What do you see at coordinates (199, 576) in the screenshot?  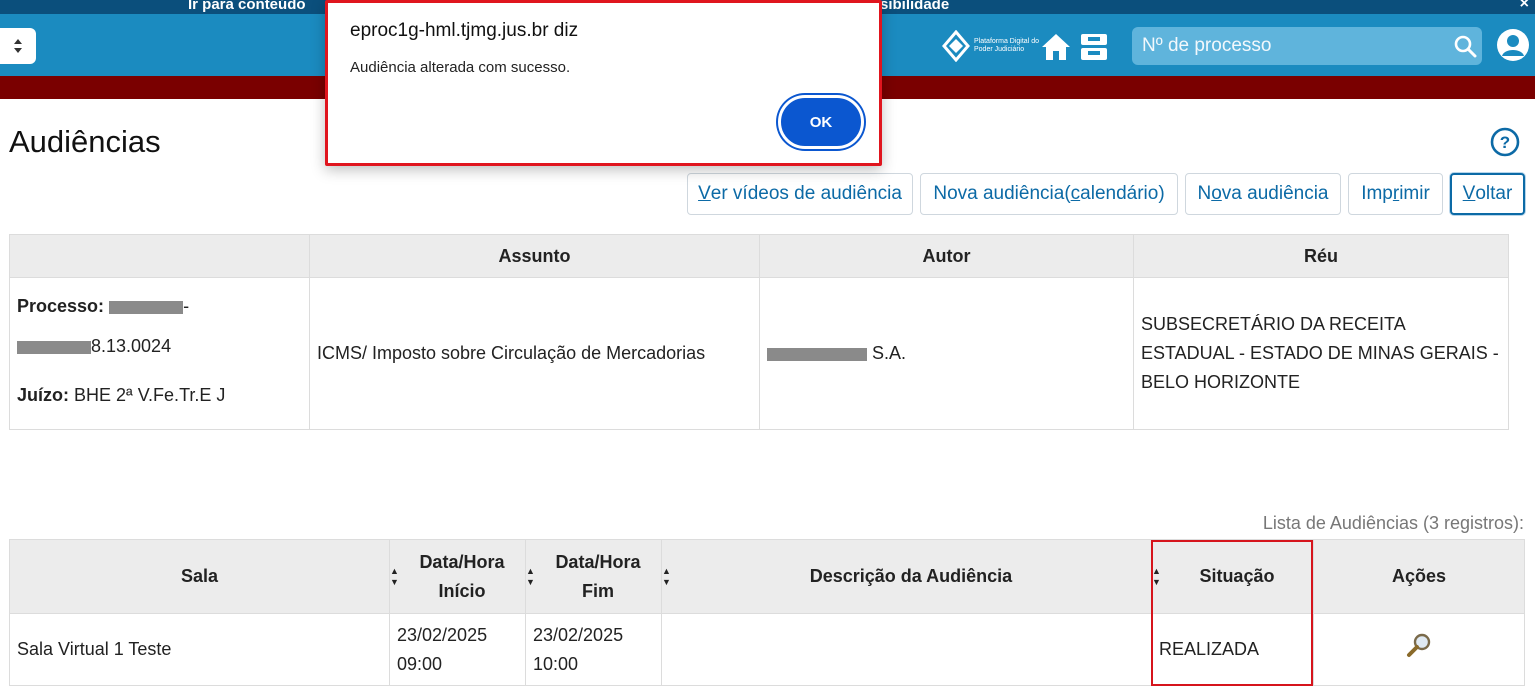 I see `header-sala: Sala` at bounding box center [199, 576].